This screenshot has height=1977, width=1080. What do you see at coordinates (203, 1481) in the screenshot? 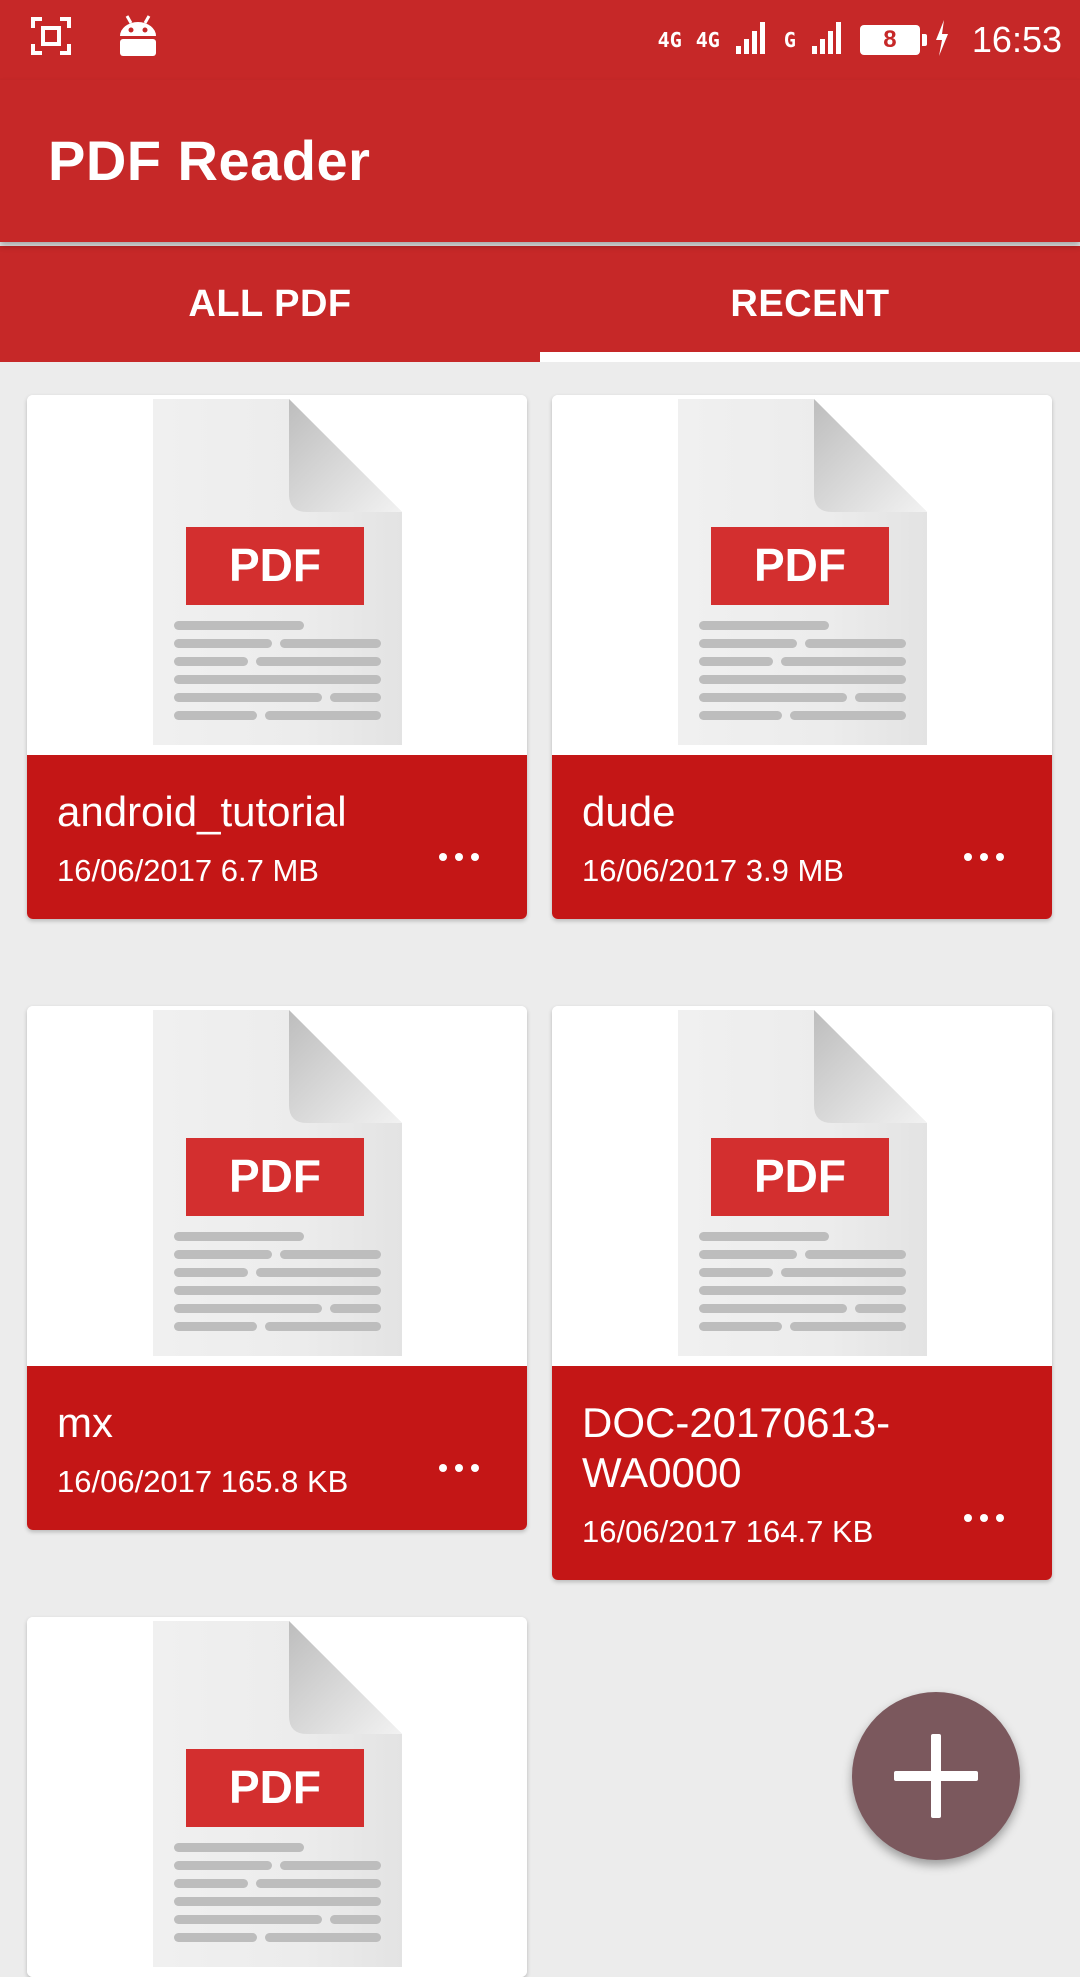
I see `file-meta: 16/06/2017 165.8 KB` at bounding box center [203, 1481].